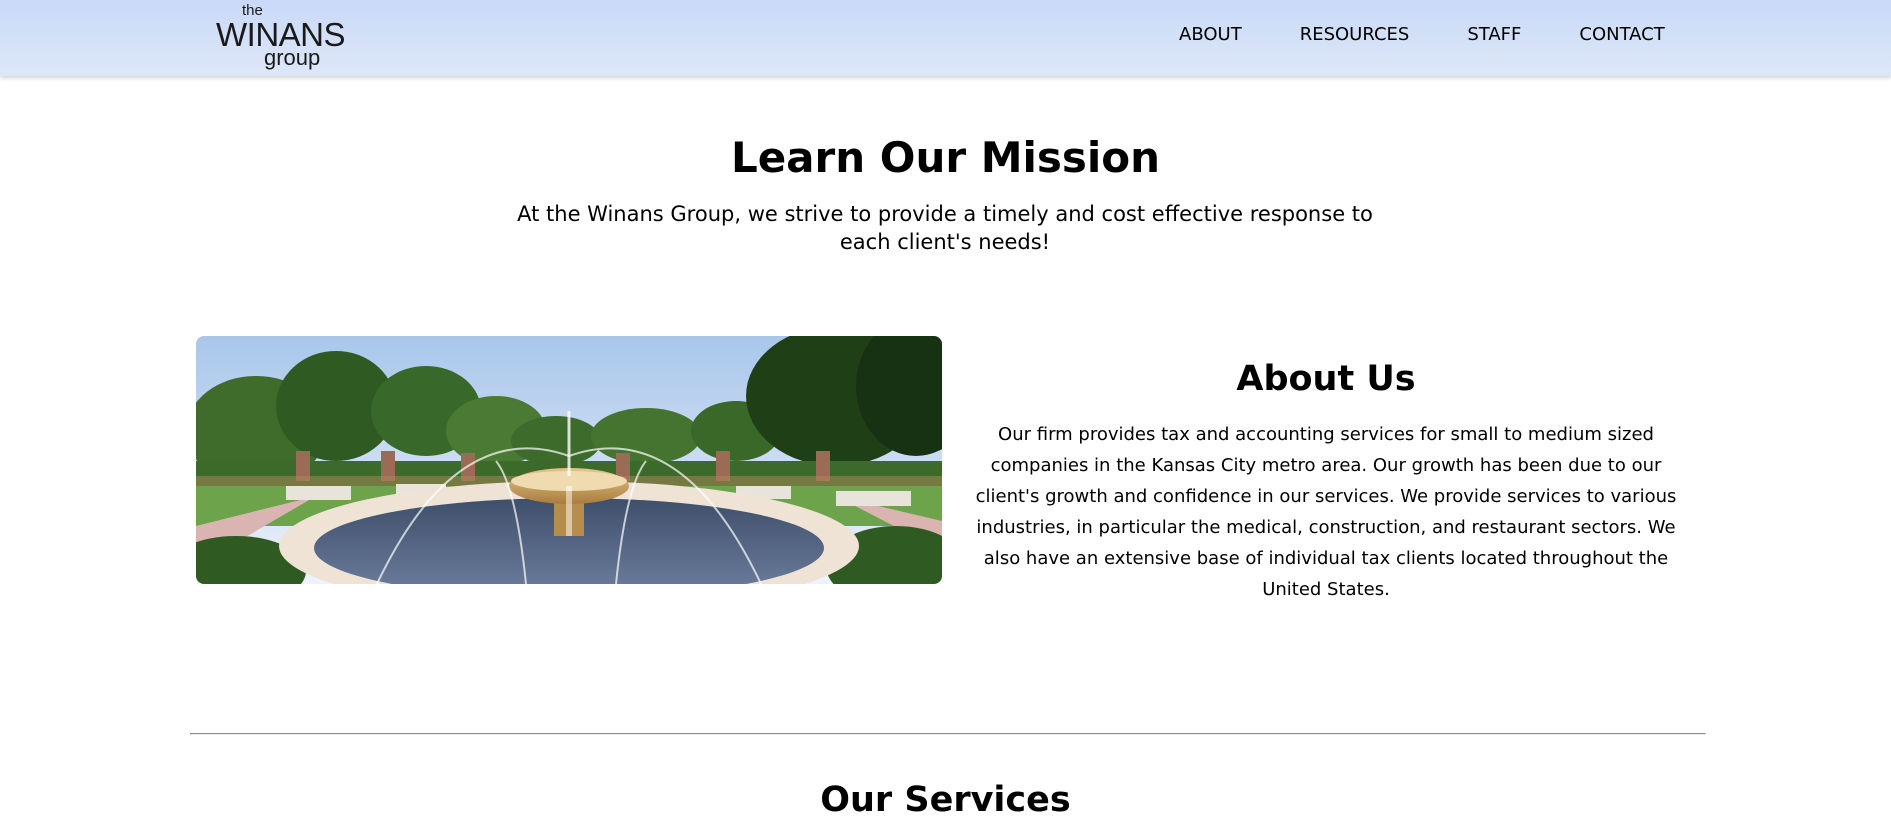  What do you see at coordinates (1326, 379) in the screenshot?
I see `about-title: About Us` at bounding box center [1326, 379].